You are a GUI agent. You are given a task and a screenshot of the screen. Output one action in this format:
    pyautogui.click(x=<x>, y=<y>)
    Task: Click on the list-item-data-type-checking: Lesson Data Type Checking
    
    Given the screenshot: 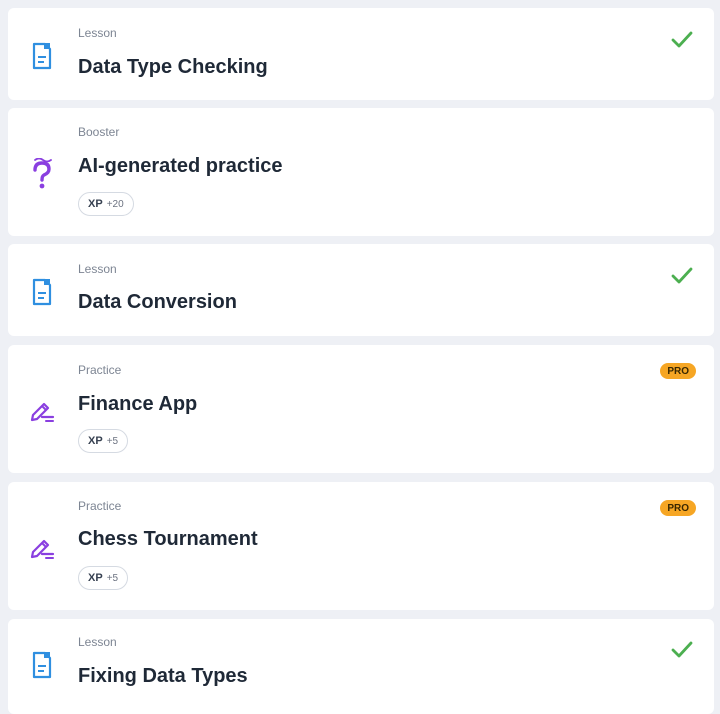 What is the action you would take?
    pyautogui.click(x=361, y=54)
    